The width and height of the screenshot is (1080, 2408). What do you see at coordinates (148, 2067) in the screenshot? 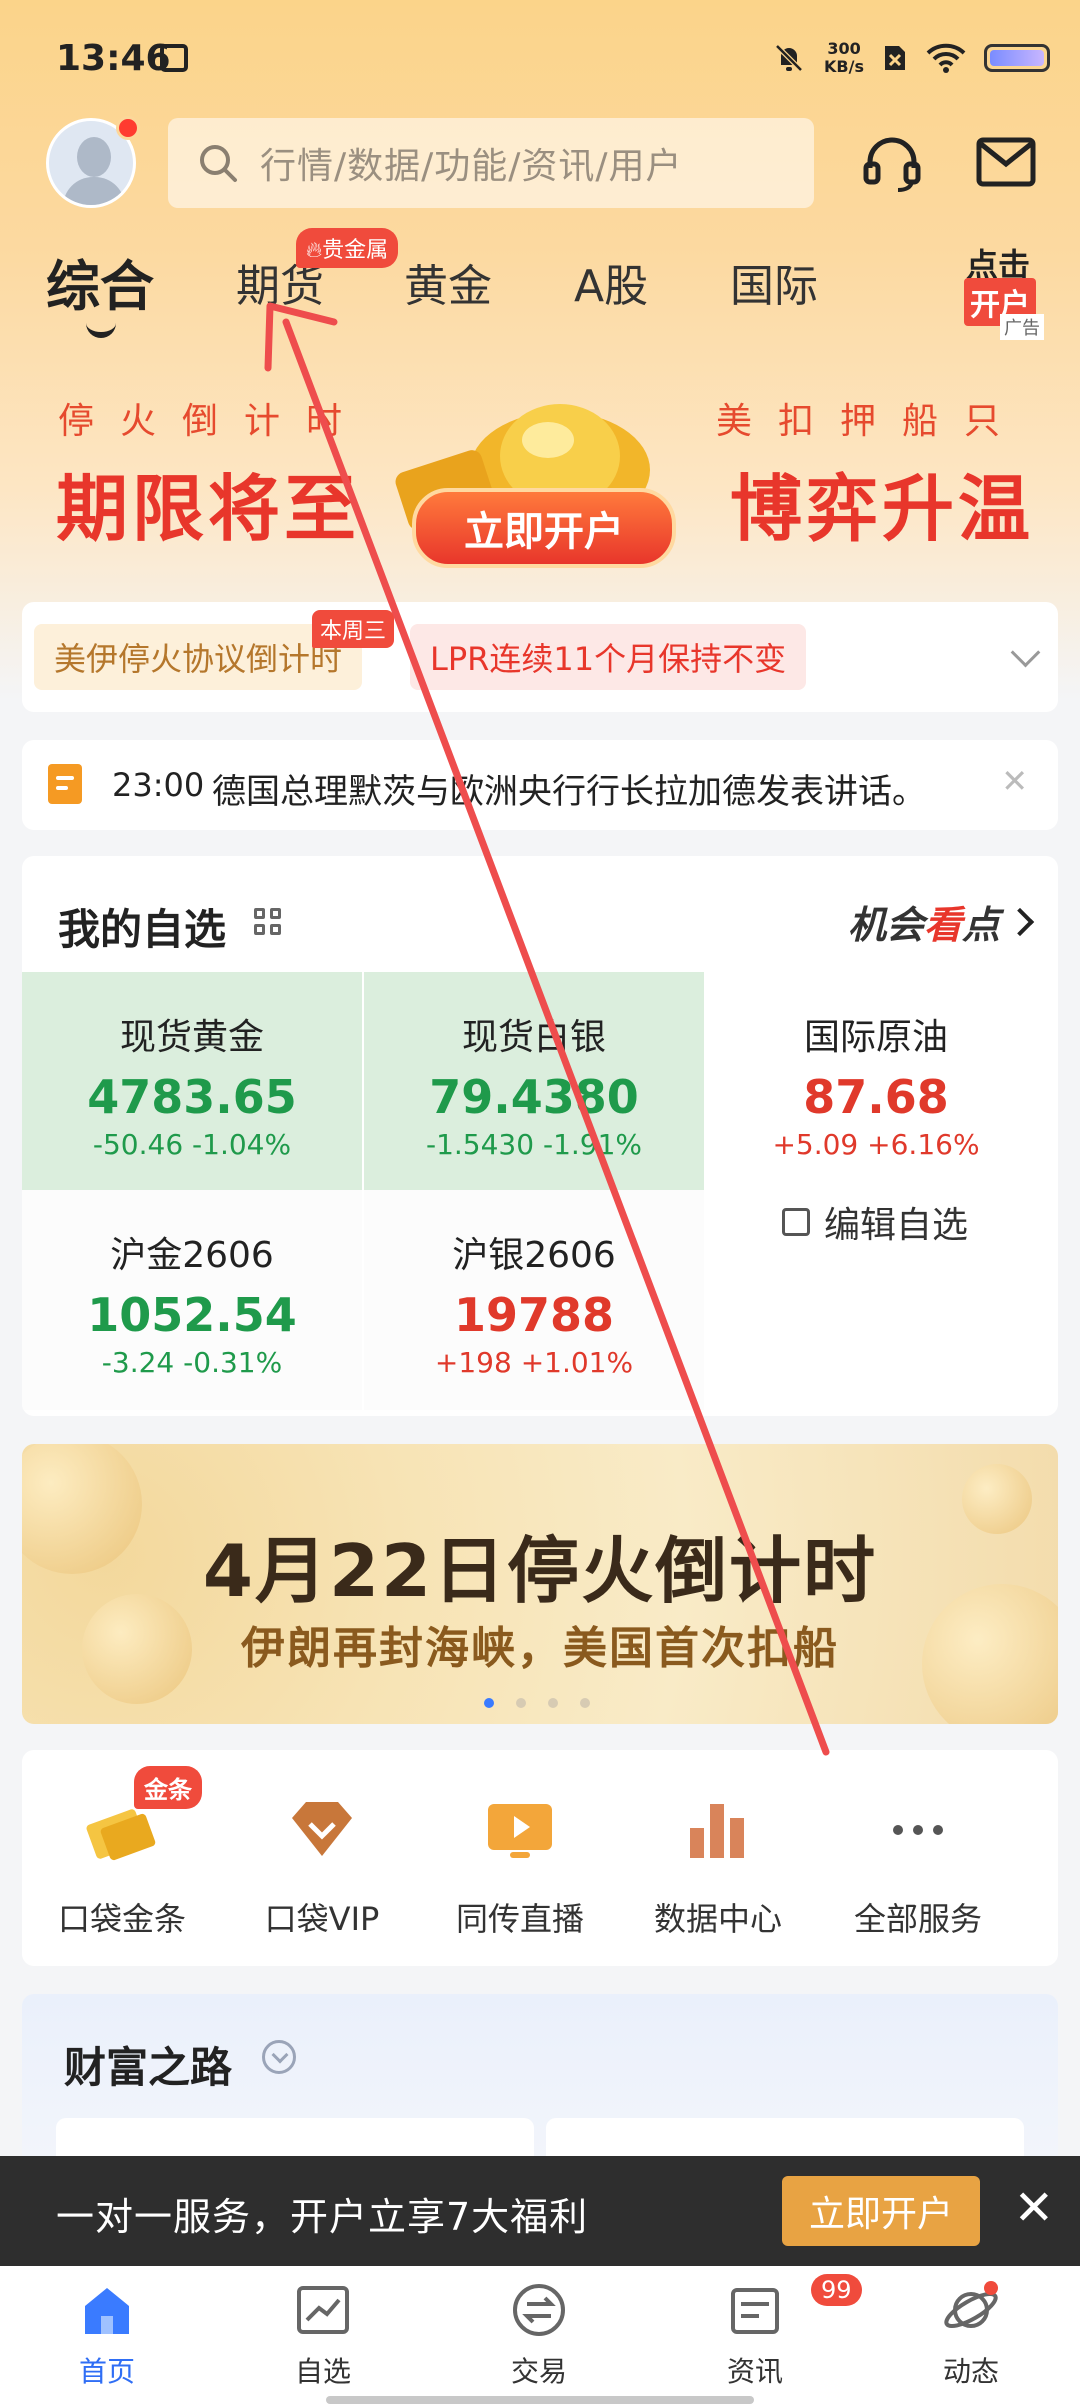
I see `wealth-title: 财富之路` at bounding box center [148, 2067].